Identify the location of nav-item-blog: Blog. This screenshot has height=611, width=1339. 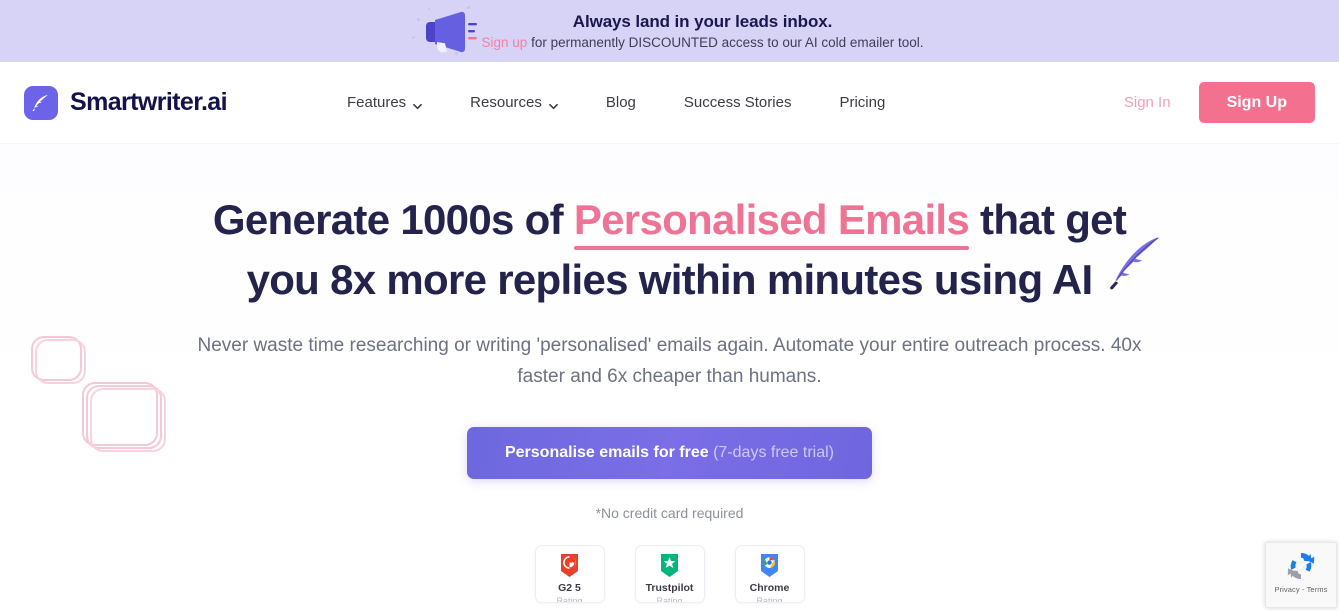
(621, 102).